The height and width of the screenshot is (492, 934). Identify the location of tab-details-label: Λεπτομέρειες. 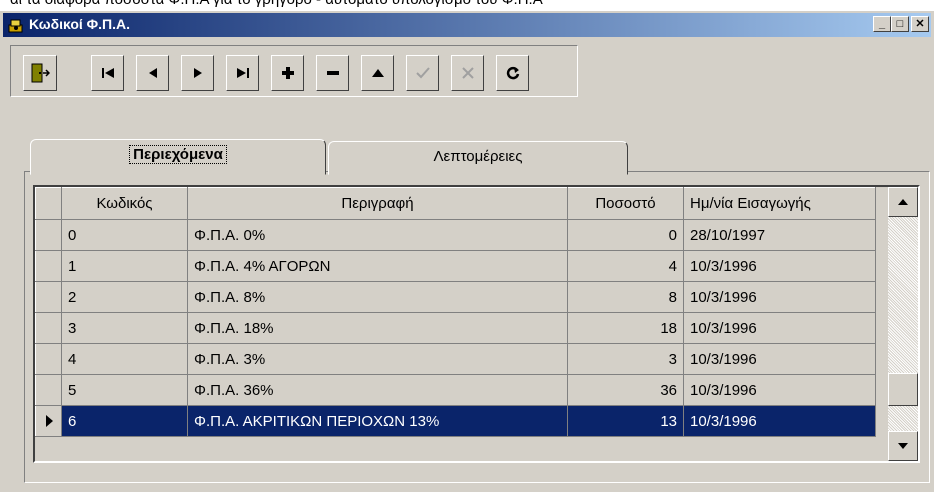
(478, 156).